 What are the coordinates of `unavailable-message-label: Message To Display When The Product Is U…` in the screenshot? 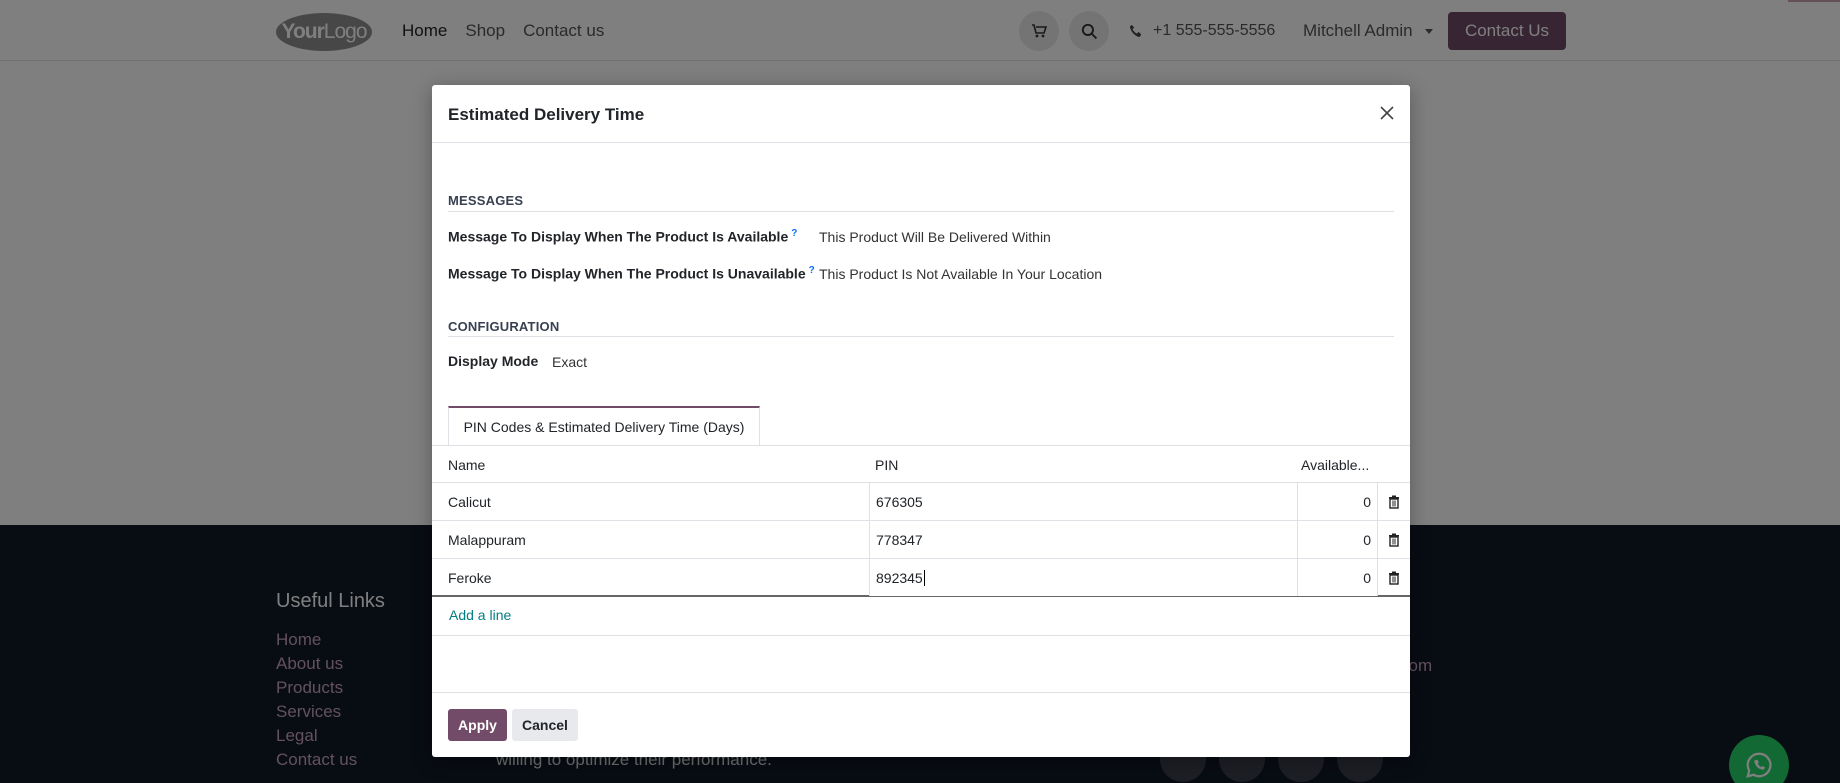 It's located at (631, 273).